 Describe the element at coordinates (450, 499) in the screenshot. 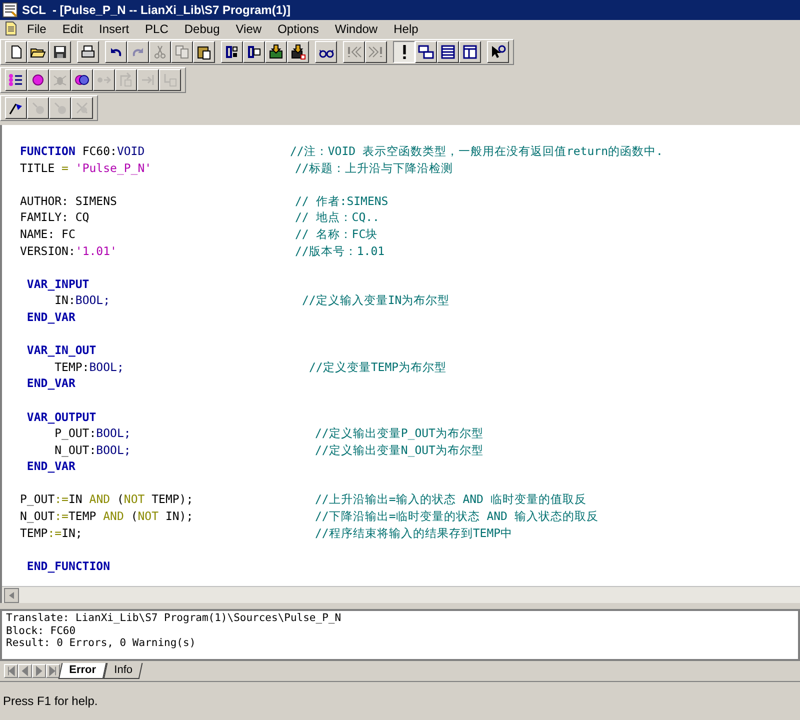

I see `code-comment: //上升沿输出=输入的状态 AND 临时变量的值取反` at that location.